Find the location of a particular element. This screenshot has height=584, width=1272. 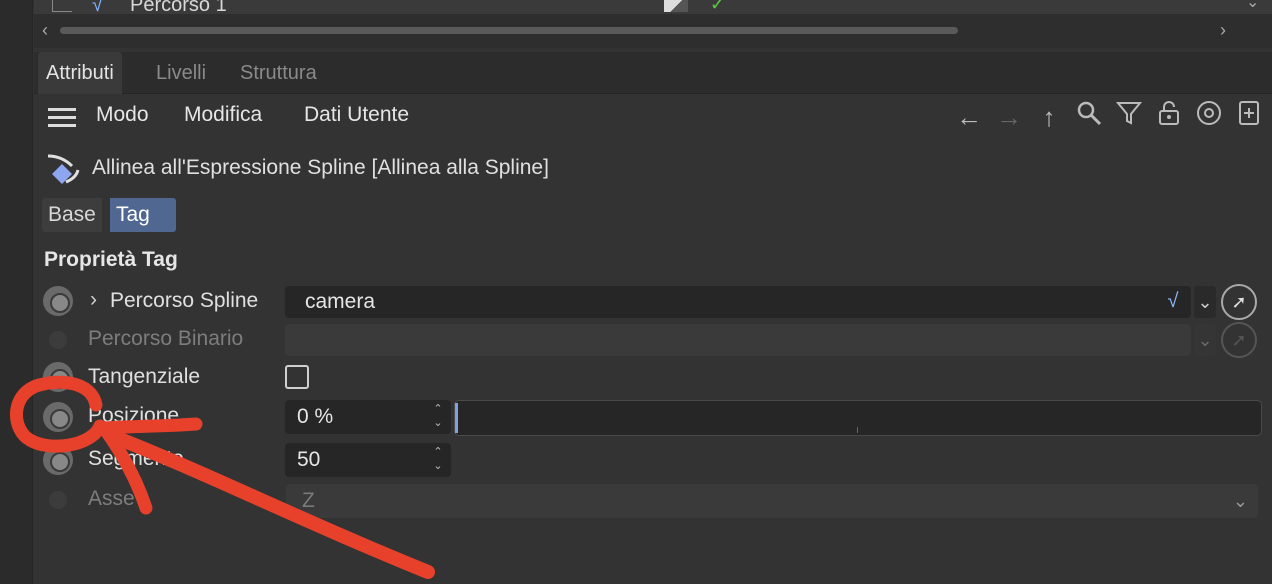

target-icon is located at coordinates (1209, 117).